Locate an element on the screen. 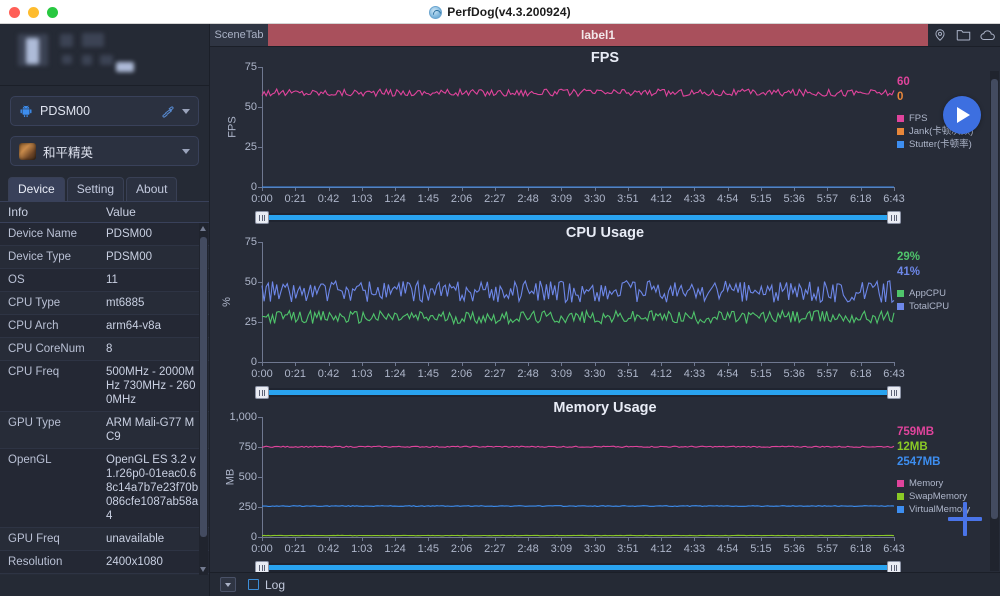  sidebar-scrollbar is located at coordinates (203, 399).